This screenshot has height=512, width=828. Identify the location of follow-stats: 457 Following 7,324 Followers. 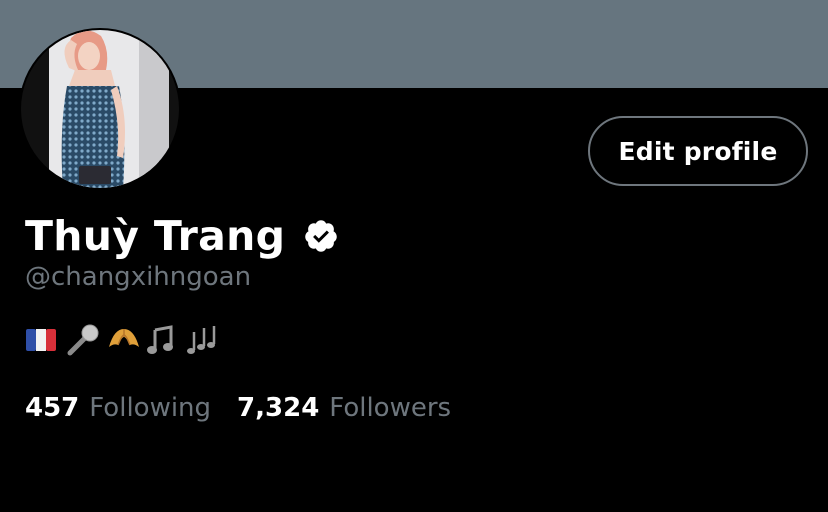
(238, 408).